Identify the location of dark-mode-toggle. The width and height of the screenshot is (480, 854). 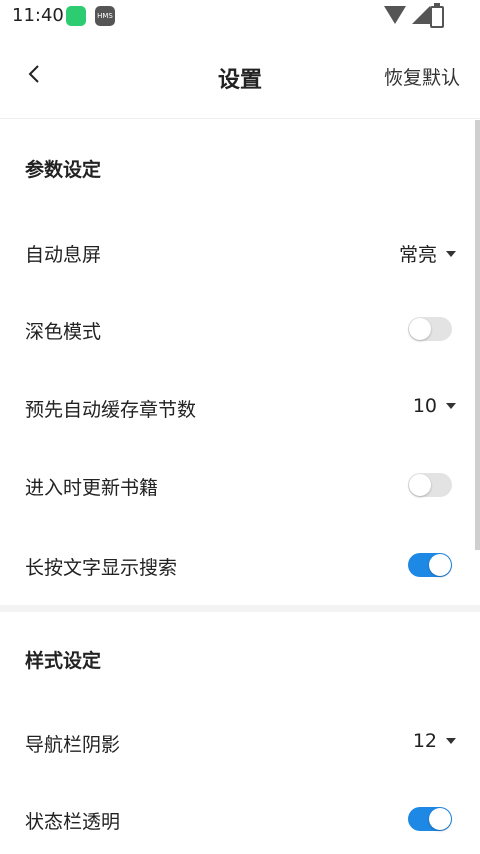
(430, 329).